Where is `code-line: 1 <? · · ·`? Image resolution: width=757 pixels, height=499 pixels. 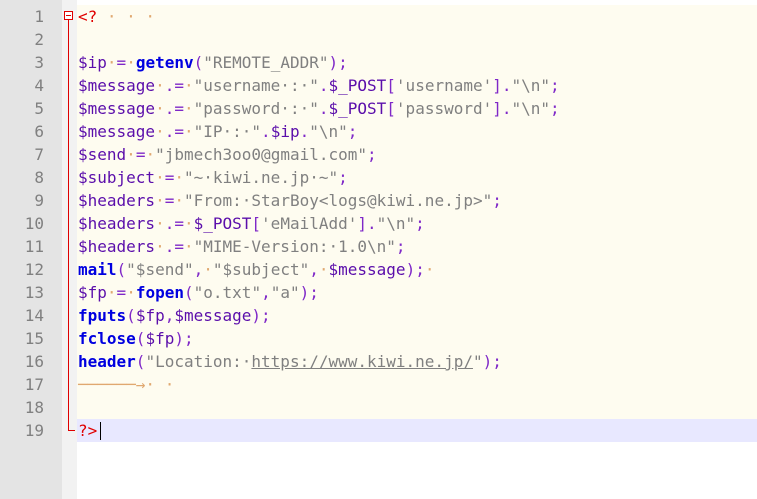 code-line: 1 <? · · · is located at coordinates (378, 16).